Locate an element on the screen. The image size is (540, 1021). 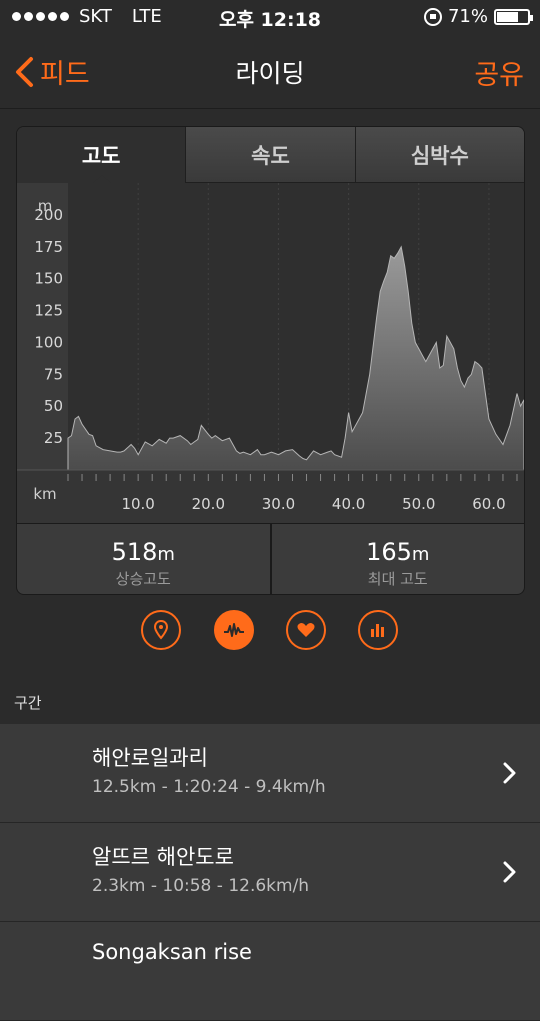
x-tick-label: 40.0 is located at coordinates (348, 504).